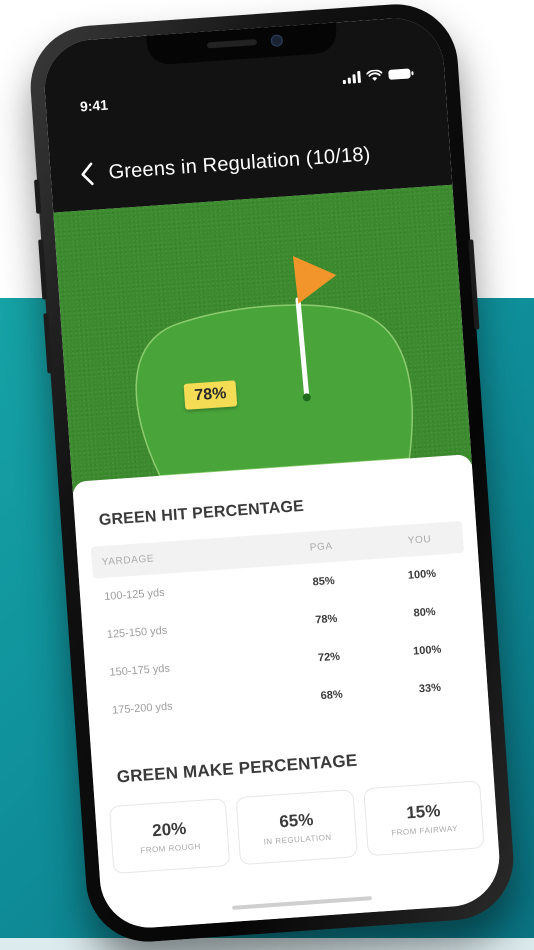 This screenshot has height=950, width=534. Describe the element at coordinates (419, 540) in the screenshot. I see `column-header-you: YOU` at that location.